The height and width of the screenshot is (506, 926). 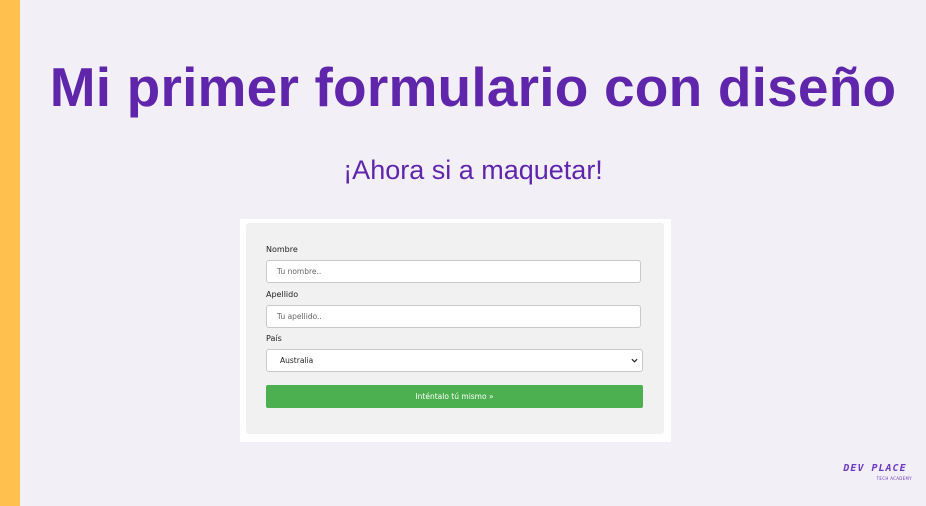 I want to click on submit-button: Inténtalo tú mismo », so click(x=454, y=396).